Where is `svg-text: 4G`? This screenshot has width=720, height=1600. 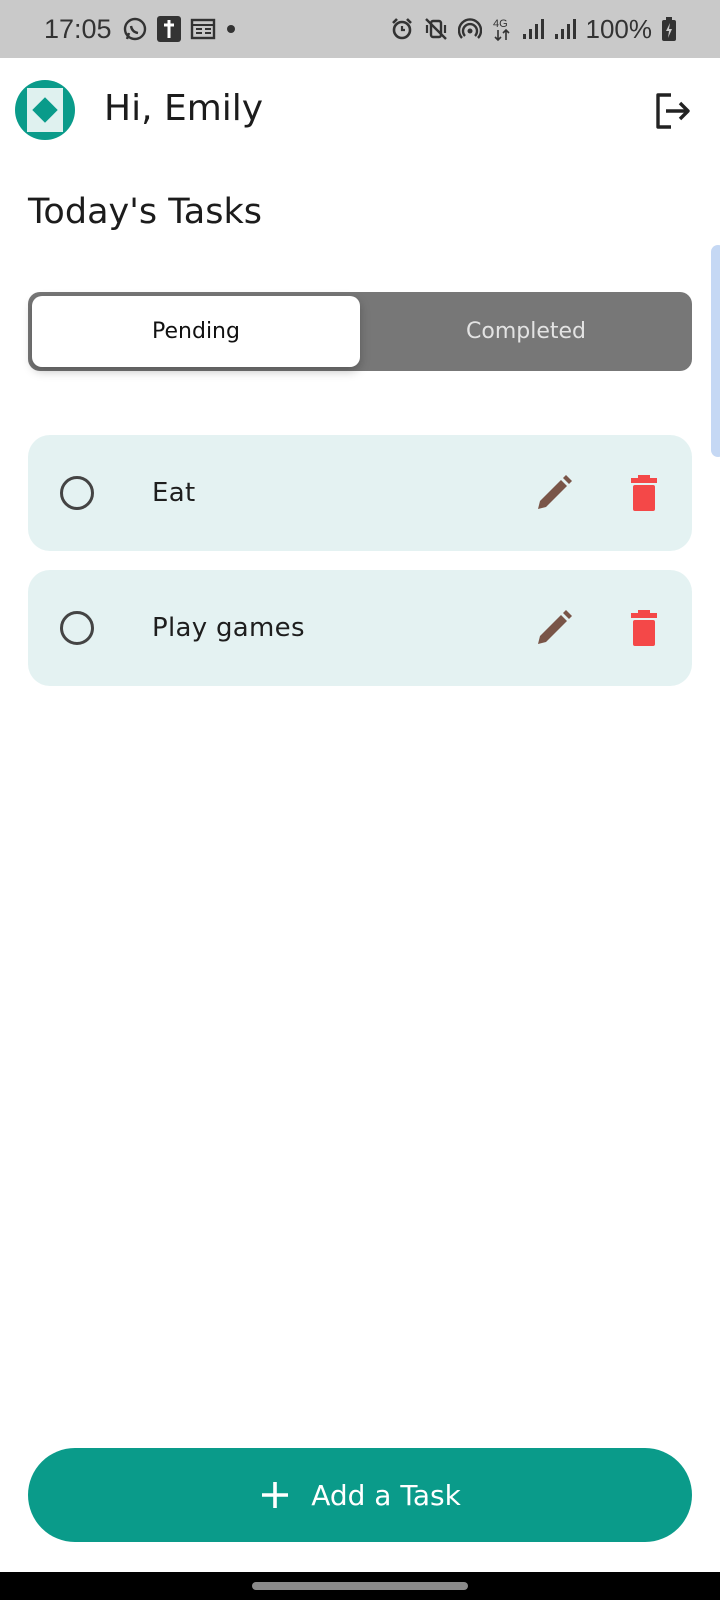
svg-text: 4G is located at coordinates (500, 24).